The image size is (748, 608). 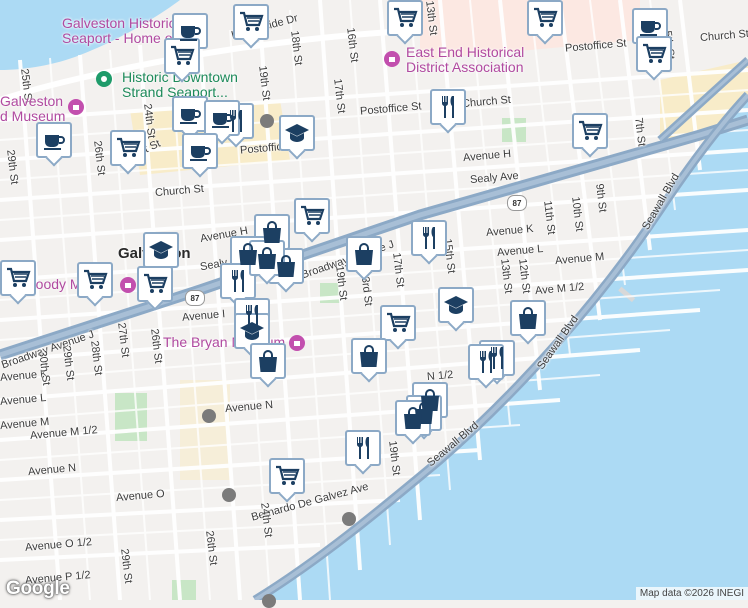 What do you see at coordinates (38, 588) in the screenshot?
I see `google-logo: Google` at bounding box center [38, 588].